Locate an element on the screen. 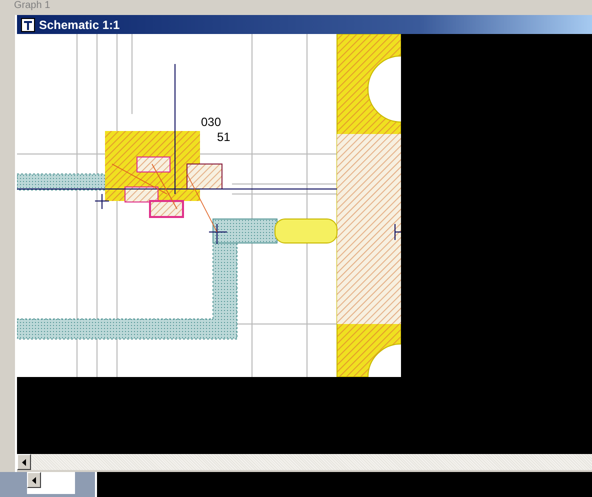  window-title: Schematic 1:1 is located at coordinates (79, 25).